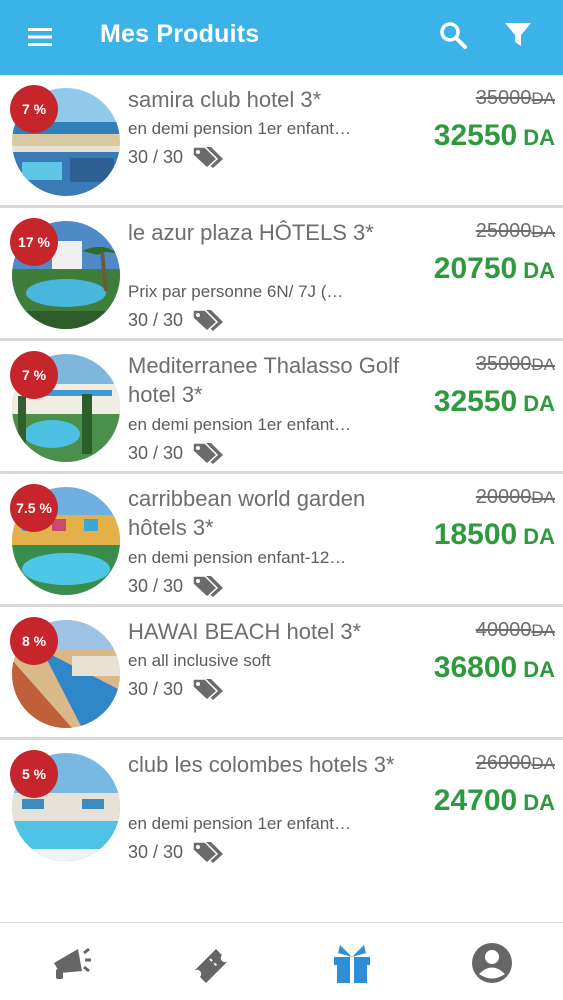 The width and height of the screenshot is (563, 1000). I want to click on discount-badge: 5 %, so click(34, 774).